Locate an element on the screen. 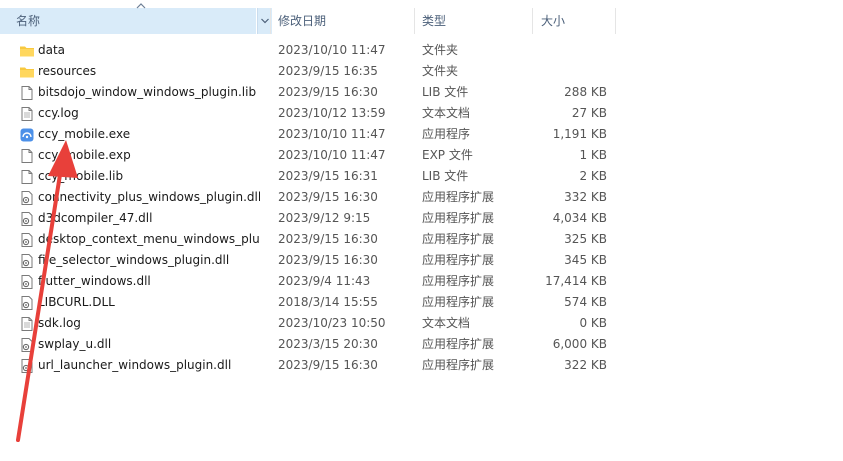 The width and height of the screenshot is (843, 461). file-row: ccy.log 2023/10/12 13:59 文本文档 27 KB is located at coordinates (421, 113).